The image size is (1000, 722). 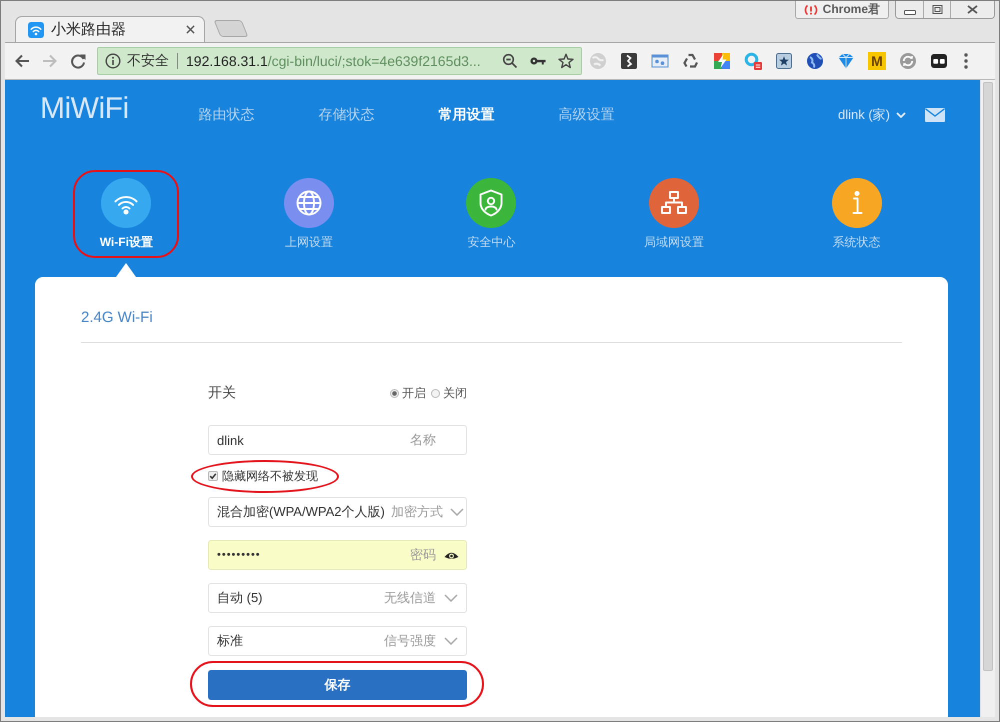 What do you see at coordinates (449, 393) in the screenshot?
I see `radio-option: 关闭` at bounding box center [449, 393].